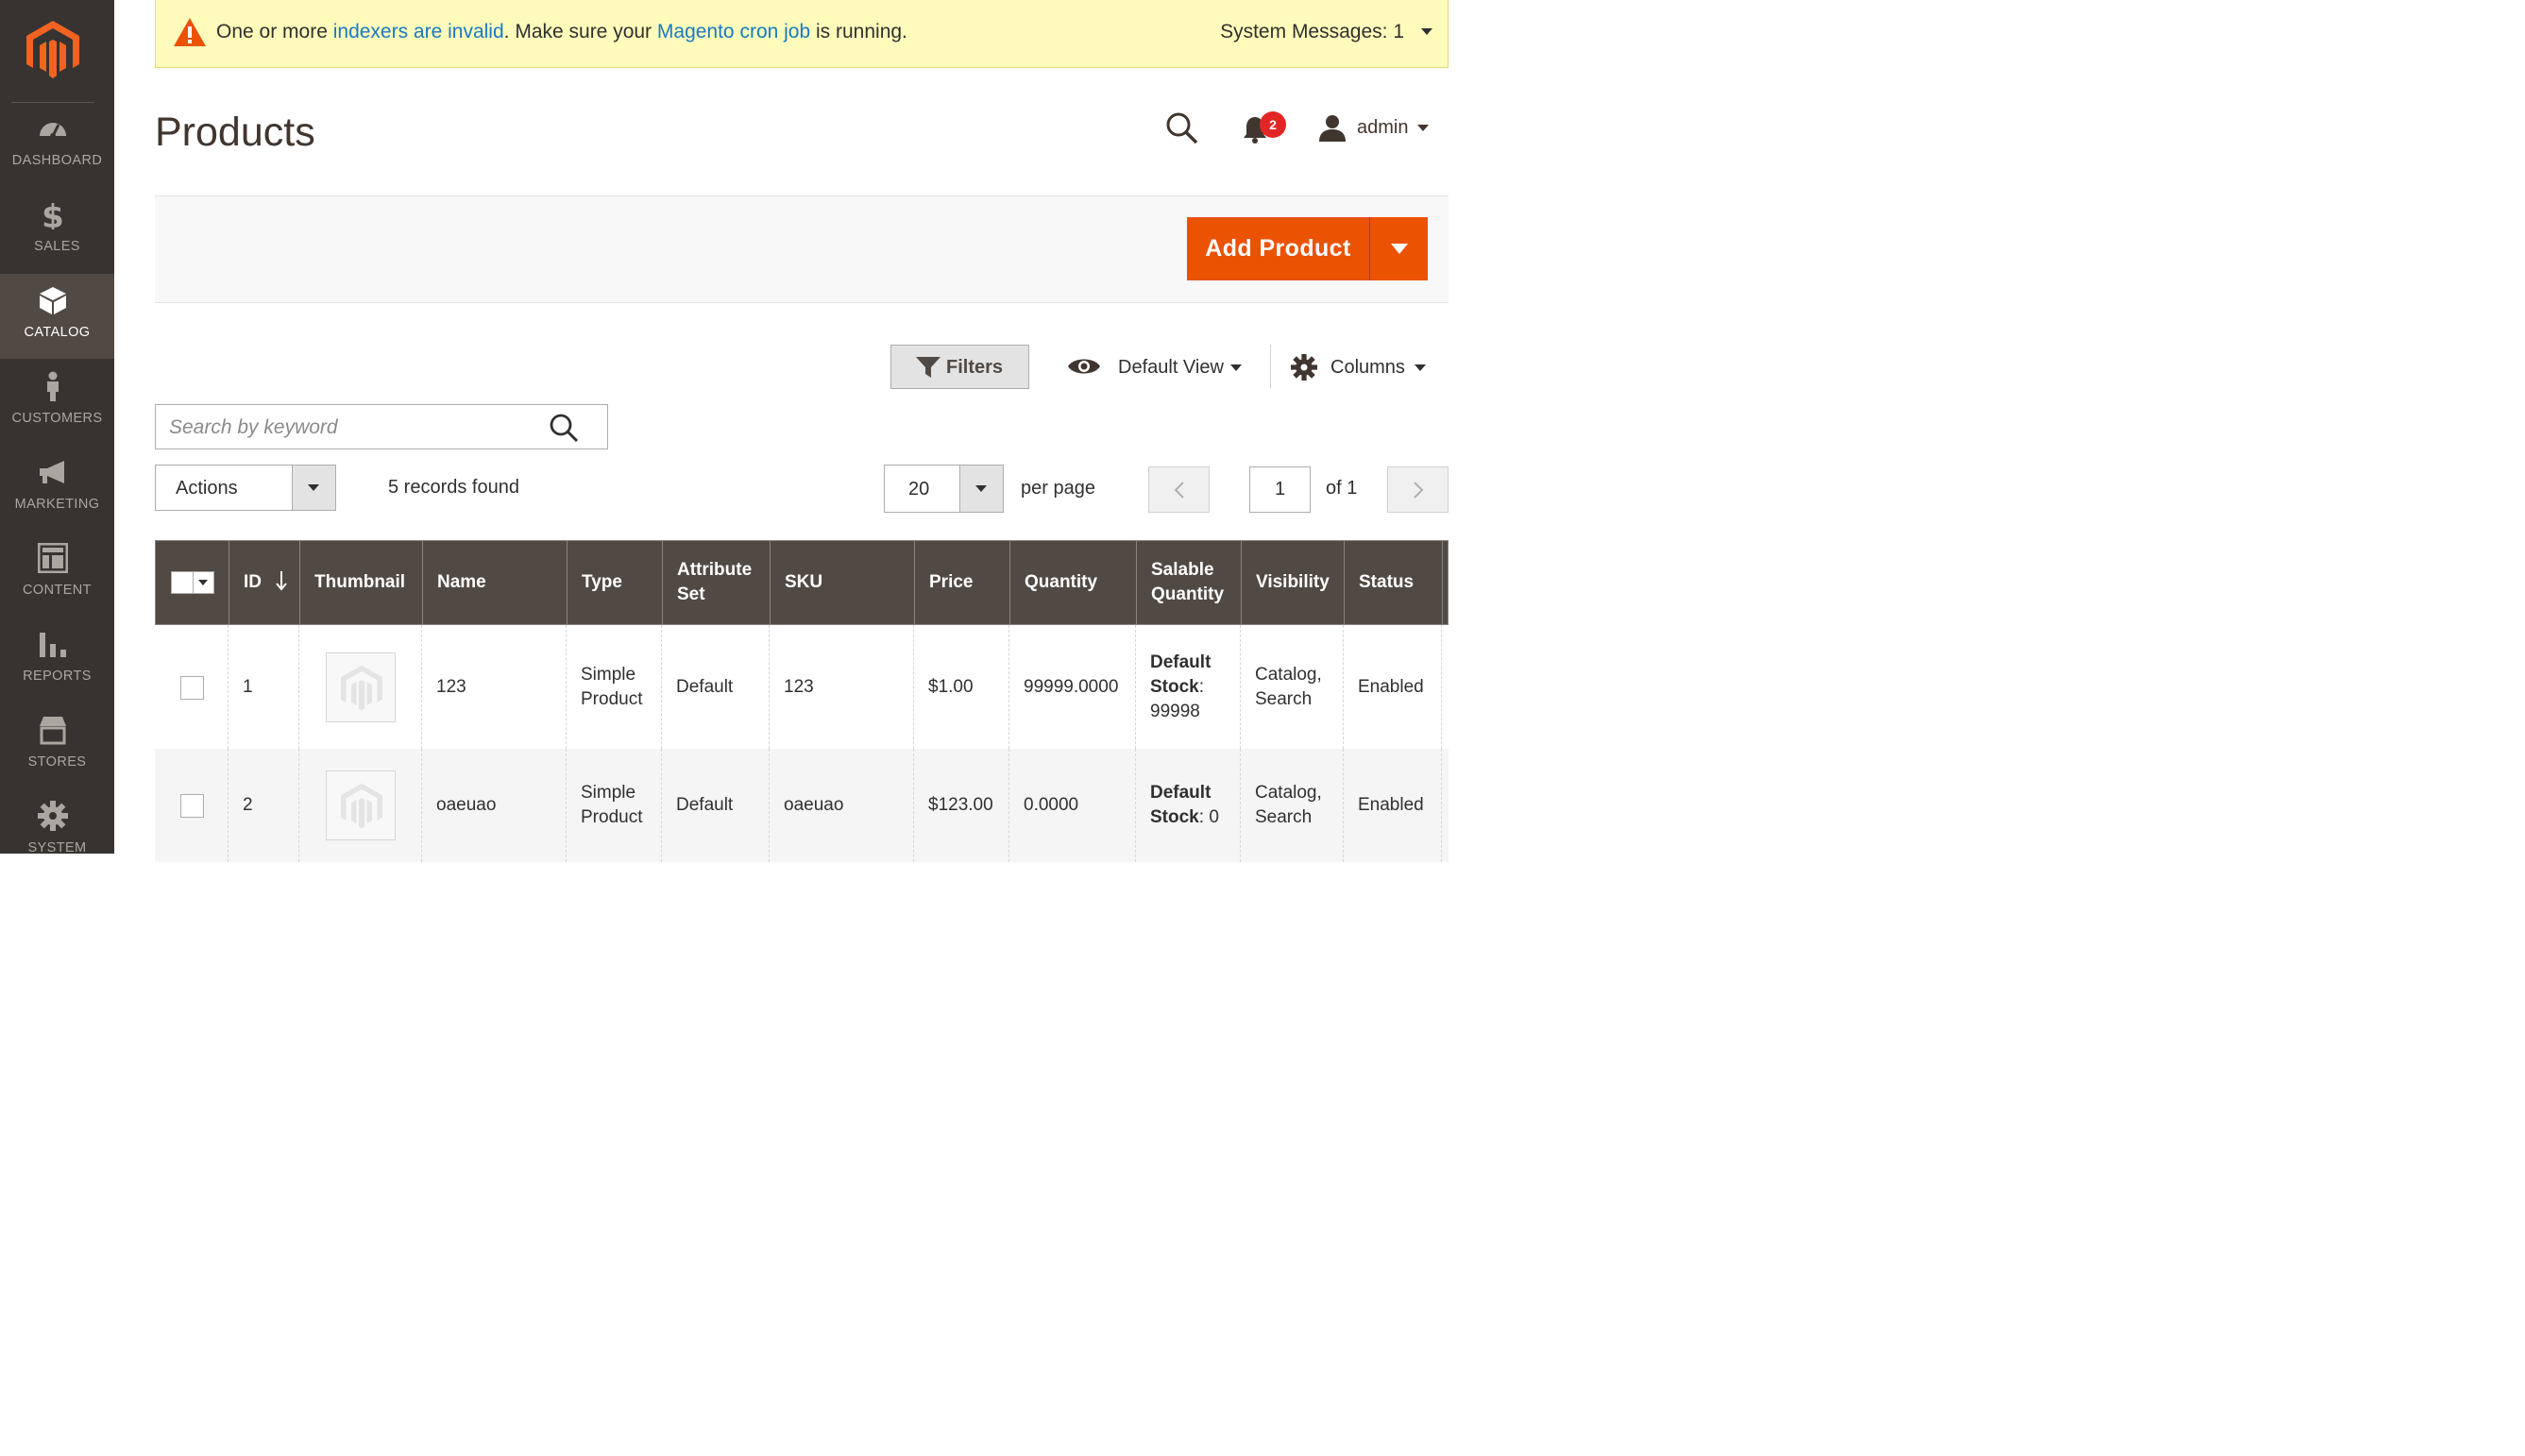 Image resolution: width=2525 pixels, height=1456 pixels. What do you see at coordinates (705, 805) in the screenshot?
I see `cell-value: Default` at bounding box center [705, 805].